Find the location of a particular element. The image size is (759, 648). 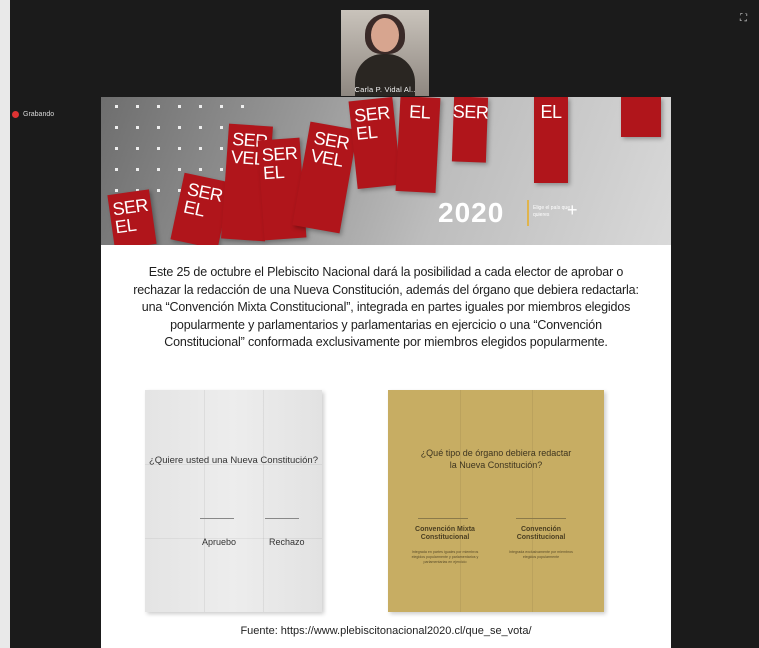

recording-label: Grabando is located at coordinates (39, 114).